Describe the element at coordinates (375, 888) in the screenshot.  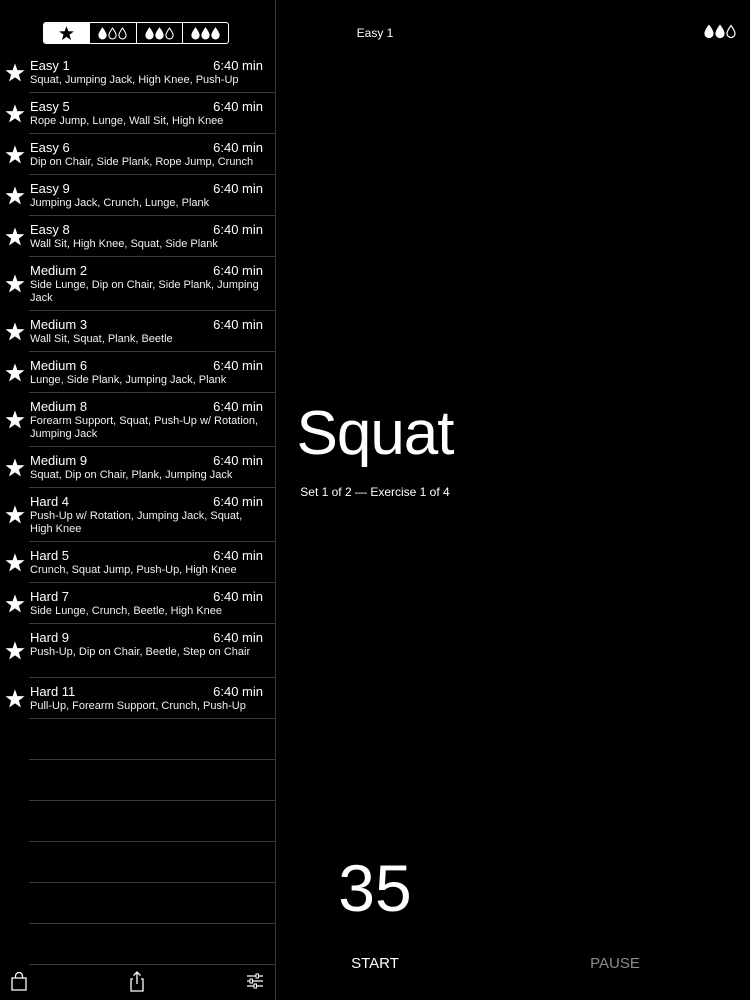
I see `countdown: 35` at that location.